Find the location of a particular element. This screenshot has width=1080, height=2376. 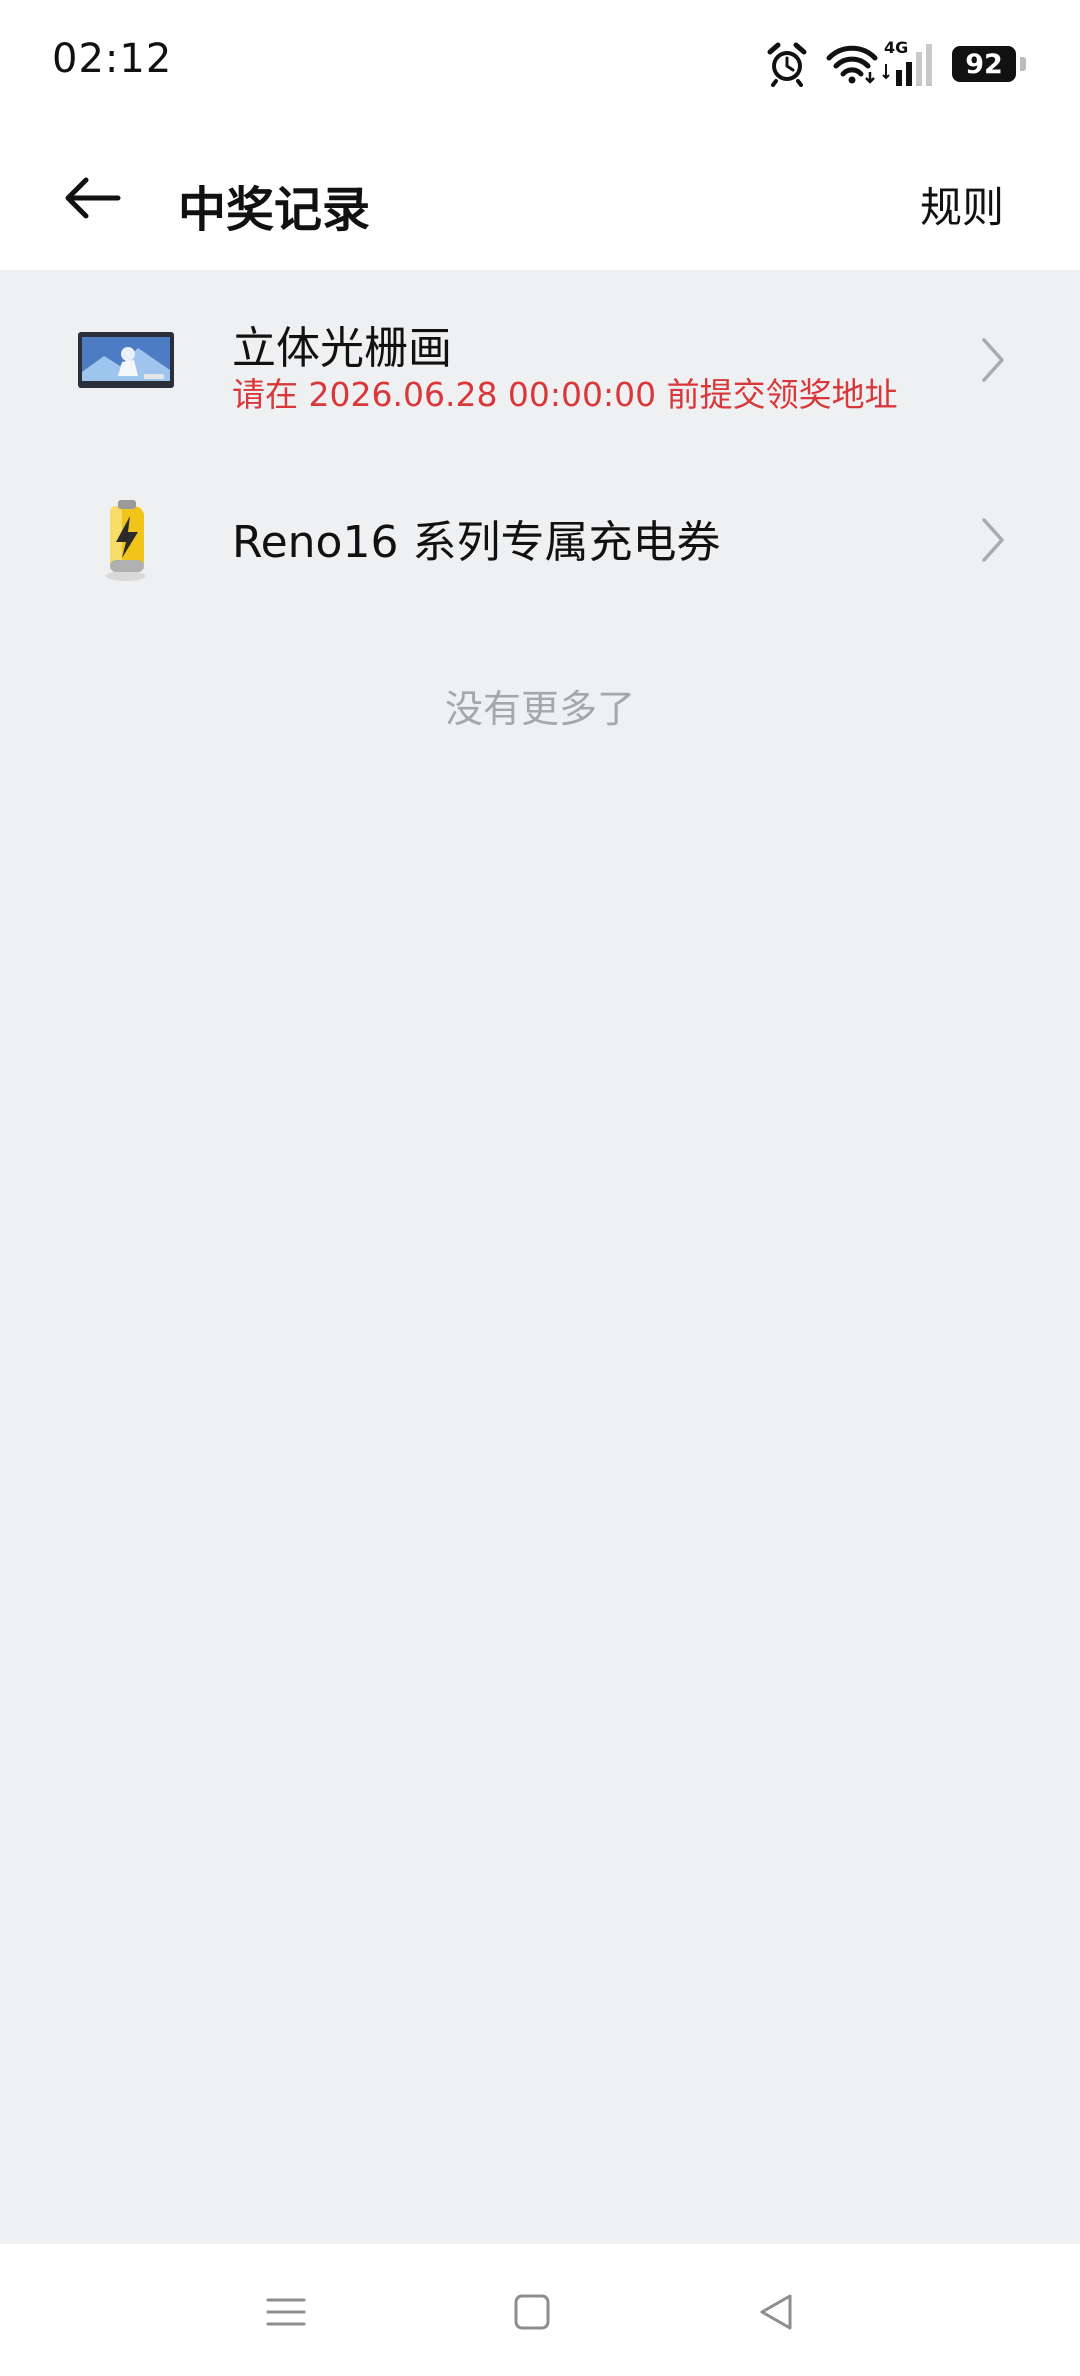

network-type-label: 4G is located at coordinates (896, 47).